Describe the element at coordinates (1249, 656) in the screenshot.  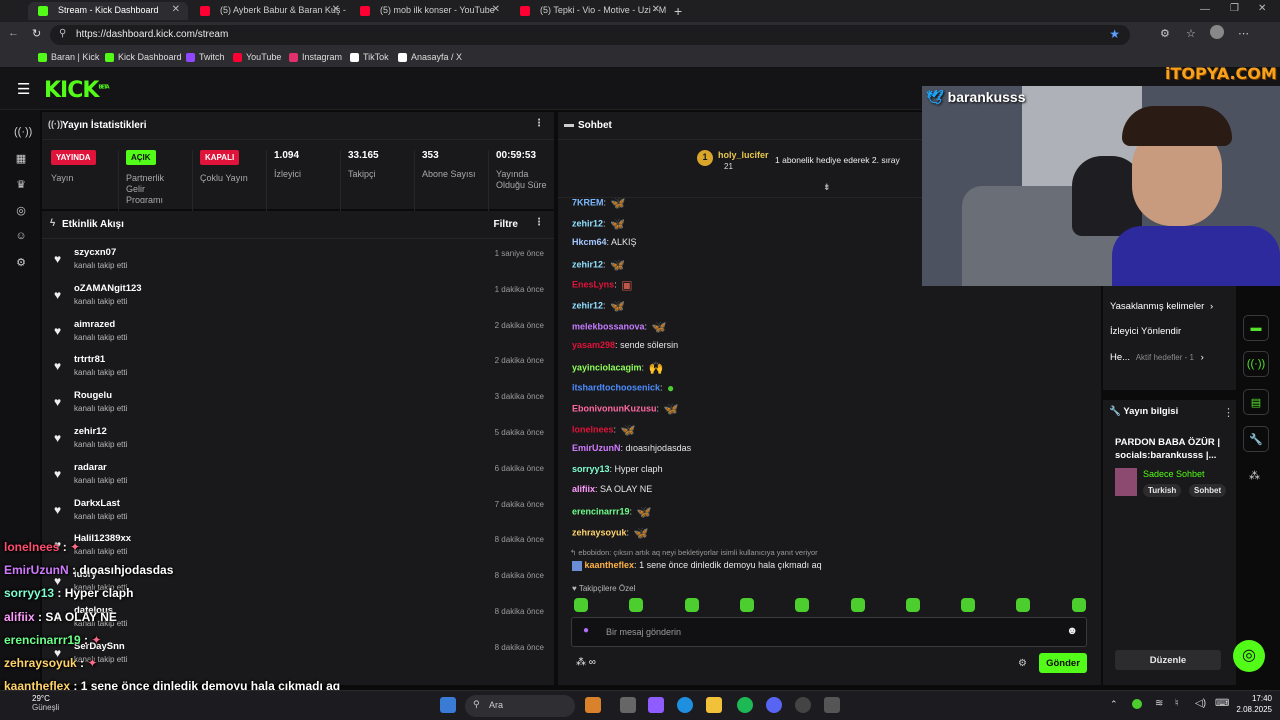
I see `support-button: ◎` at that location.